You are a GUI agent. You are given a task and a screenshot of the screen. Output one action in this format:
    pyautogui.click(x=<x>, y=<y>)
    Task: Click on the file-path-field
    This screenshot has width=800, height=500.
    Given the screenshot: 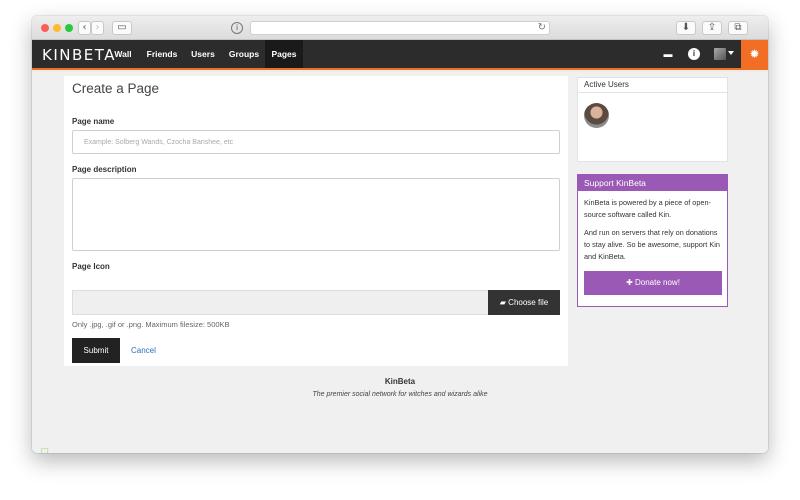 What is the action you would take?
    pyautogui.click(x=280, y=302)
    